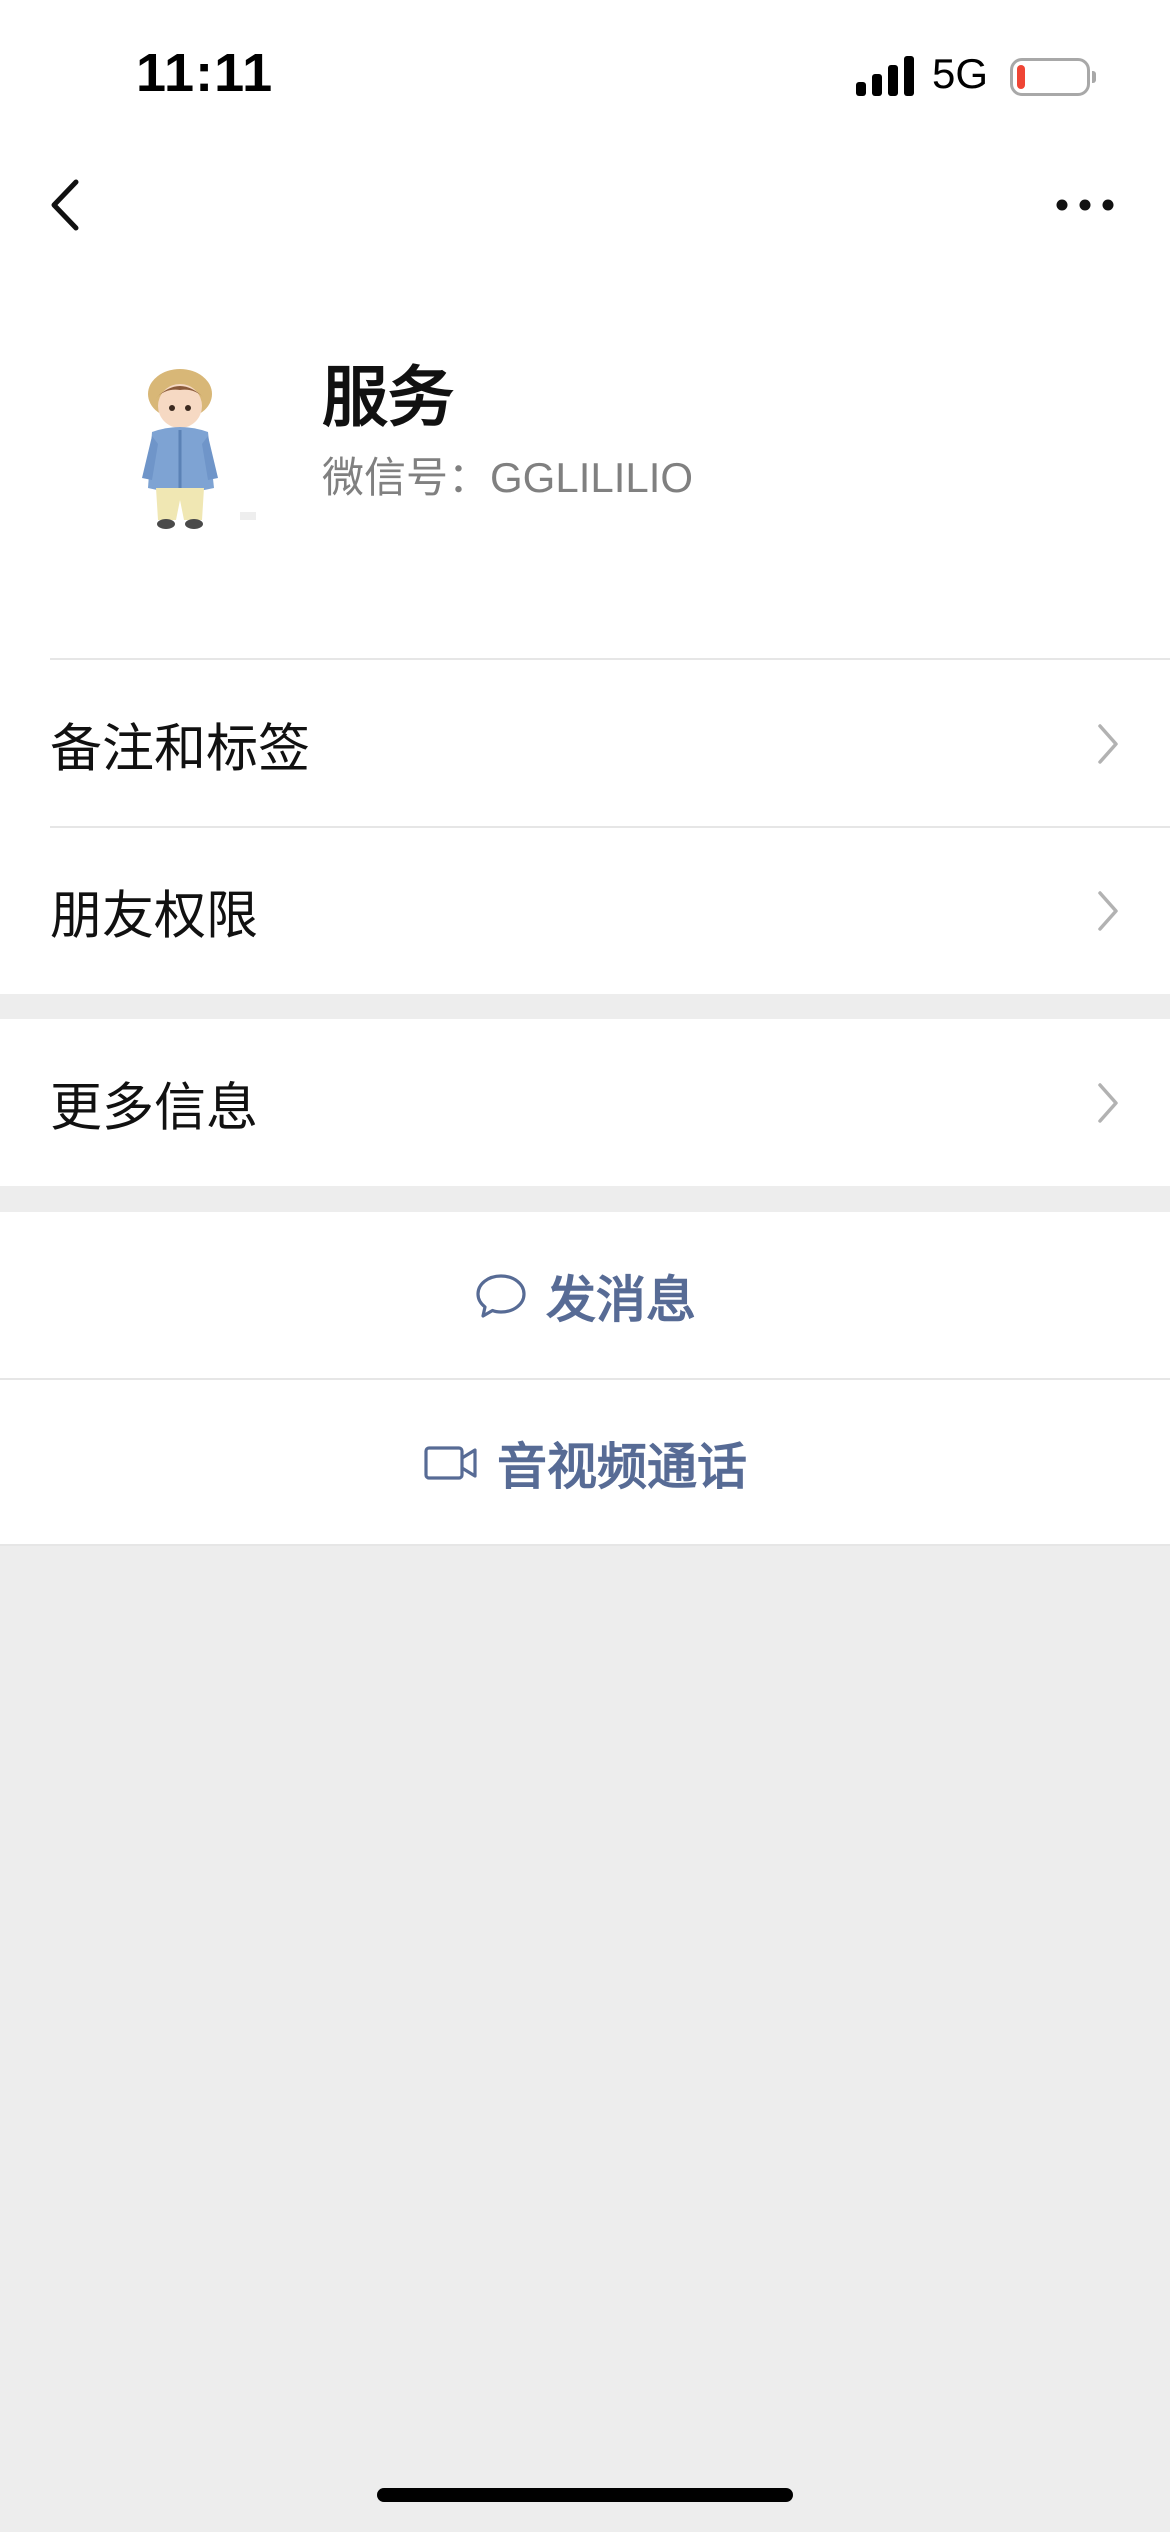 Image resolution: width=1170 pixels, height=2532 pixels. Describe the element at coordinates (585, 1545) in the screenshot. I see `divider` at that location.